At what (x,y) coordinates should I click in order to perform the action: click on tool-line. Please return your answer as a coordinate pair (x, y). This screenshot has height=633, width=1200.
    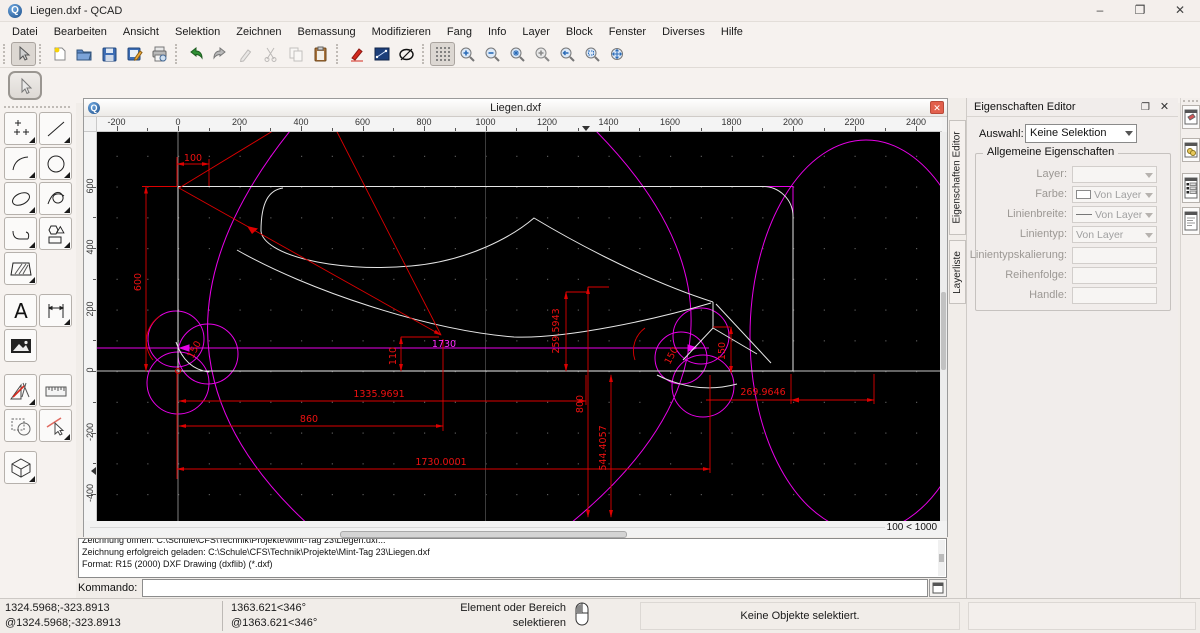
    Looking at the image, I should click on (55, 128).